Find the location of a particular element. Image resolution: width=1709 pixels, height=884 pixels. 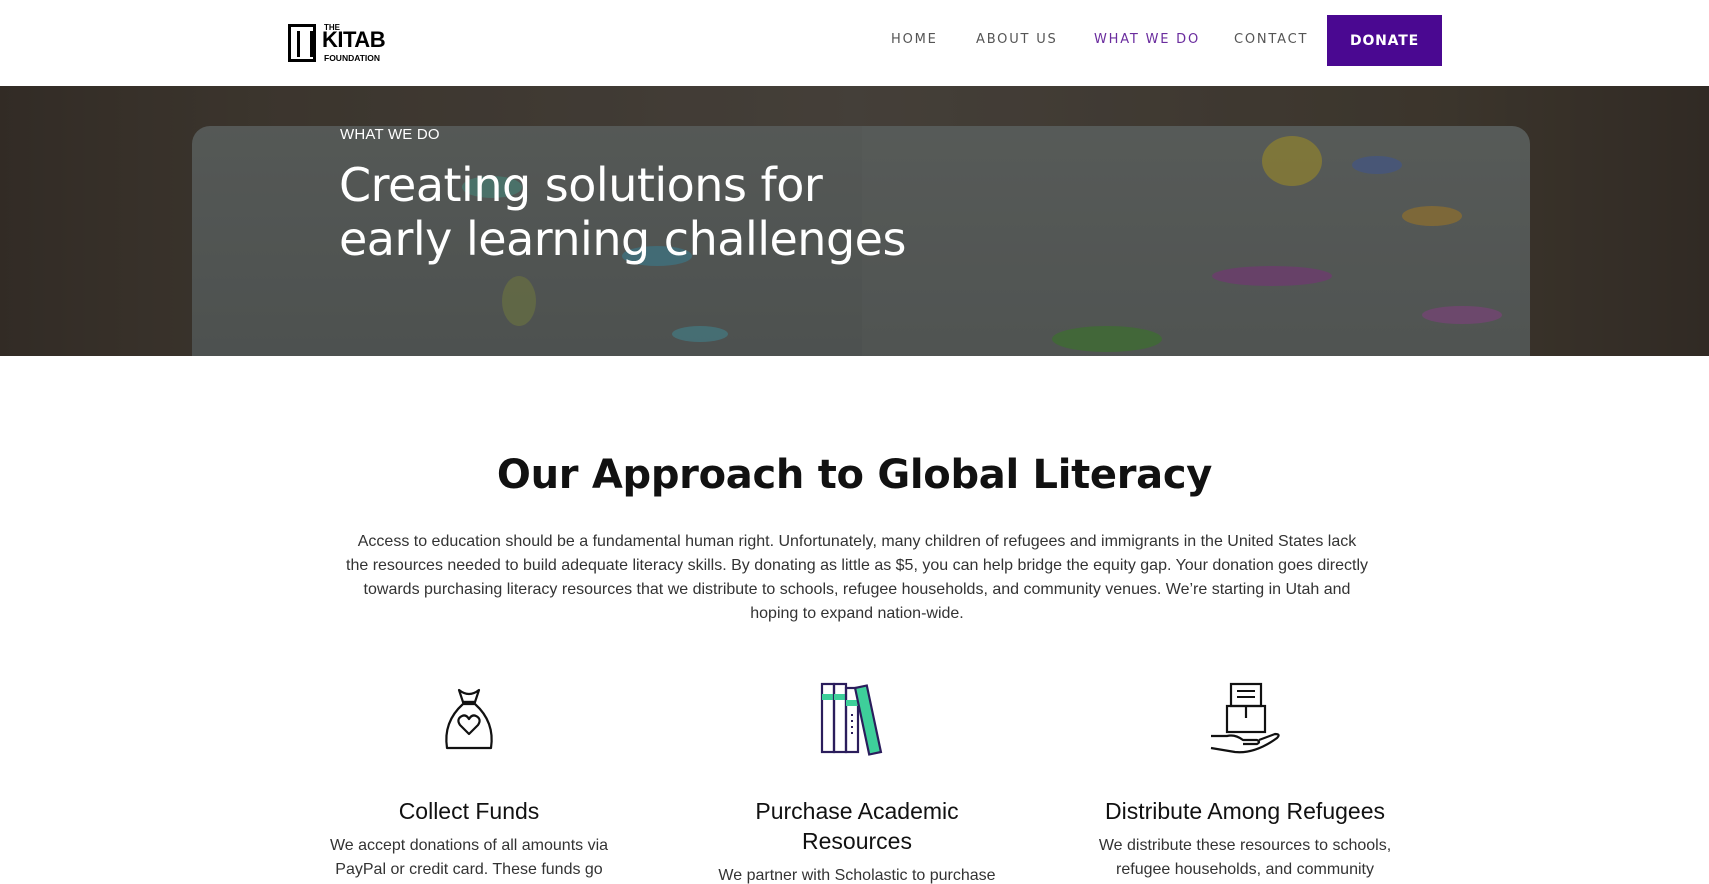

section-title: Our Approach to Global Literacy is located at coordinates (854, 475).